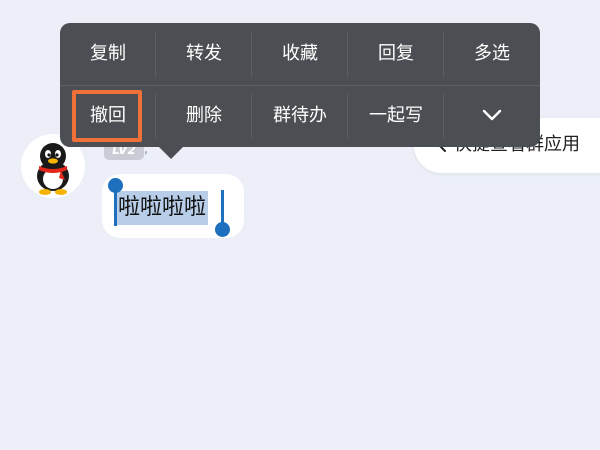 The height and width of the screenshot is (450, 600). I want to click on selection-end-line, so click(222, 208).